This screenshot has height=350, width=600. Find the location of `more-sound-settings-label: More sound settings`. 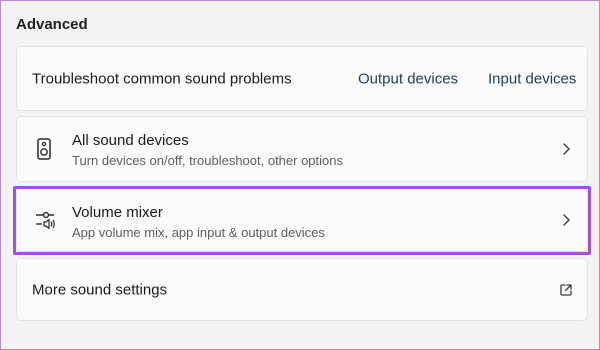

more-sound-settings-label: More sound settings is located at coordinates (100, 289).